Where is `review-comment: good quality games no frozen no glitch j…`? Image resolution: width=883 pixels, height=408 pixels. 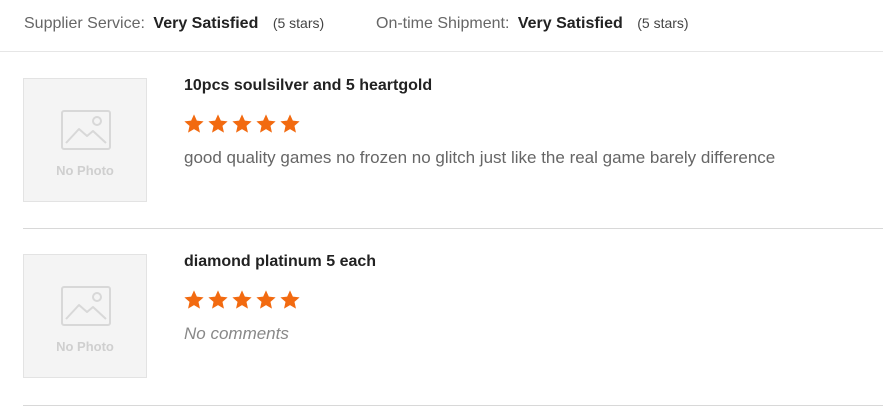
review-comment: good quality games no frozen no glitch j… is located at coordinates (480, 157).